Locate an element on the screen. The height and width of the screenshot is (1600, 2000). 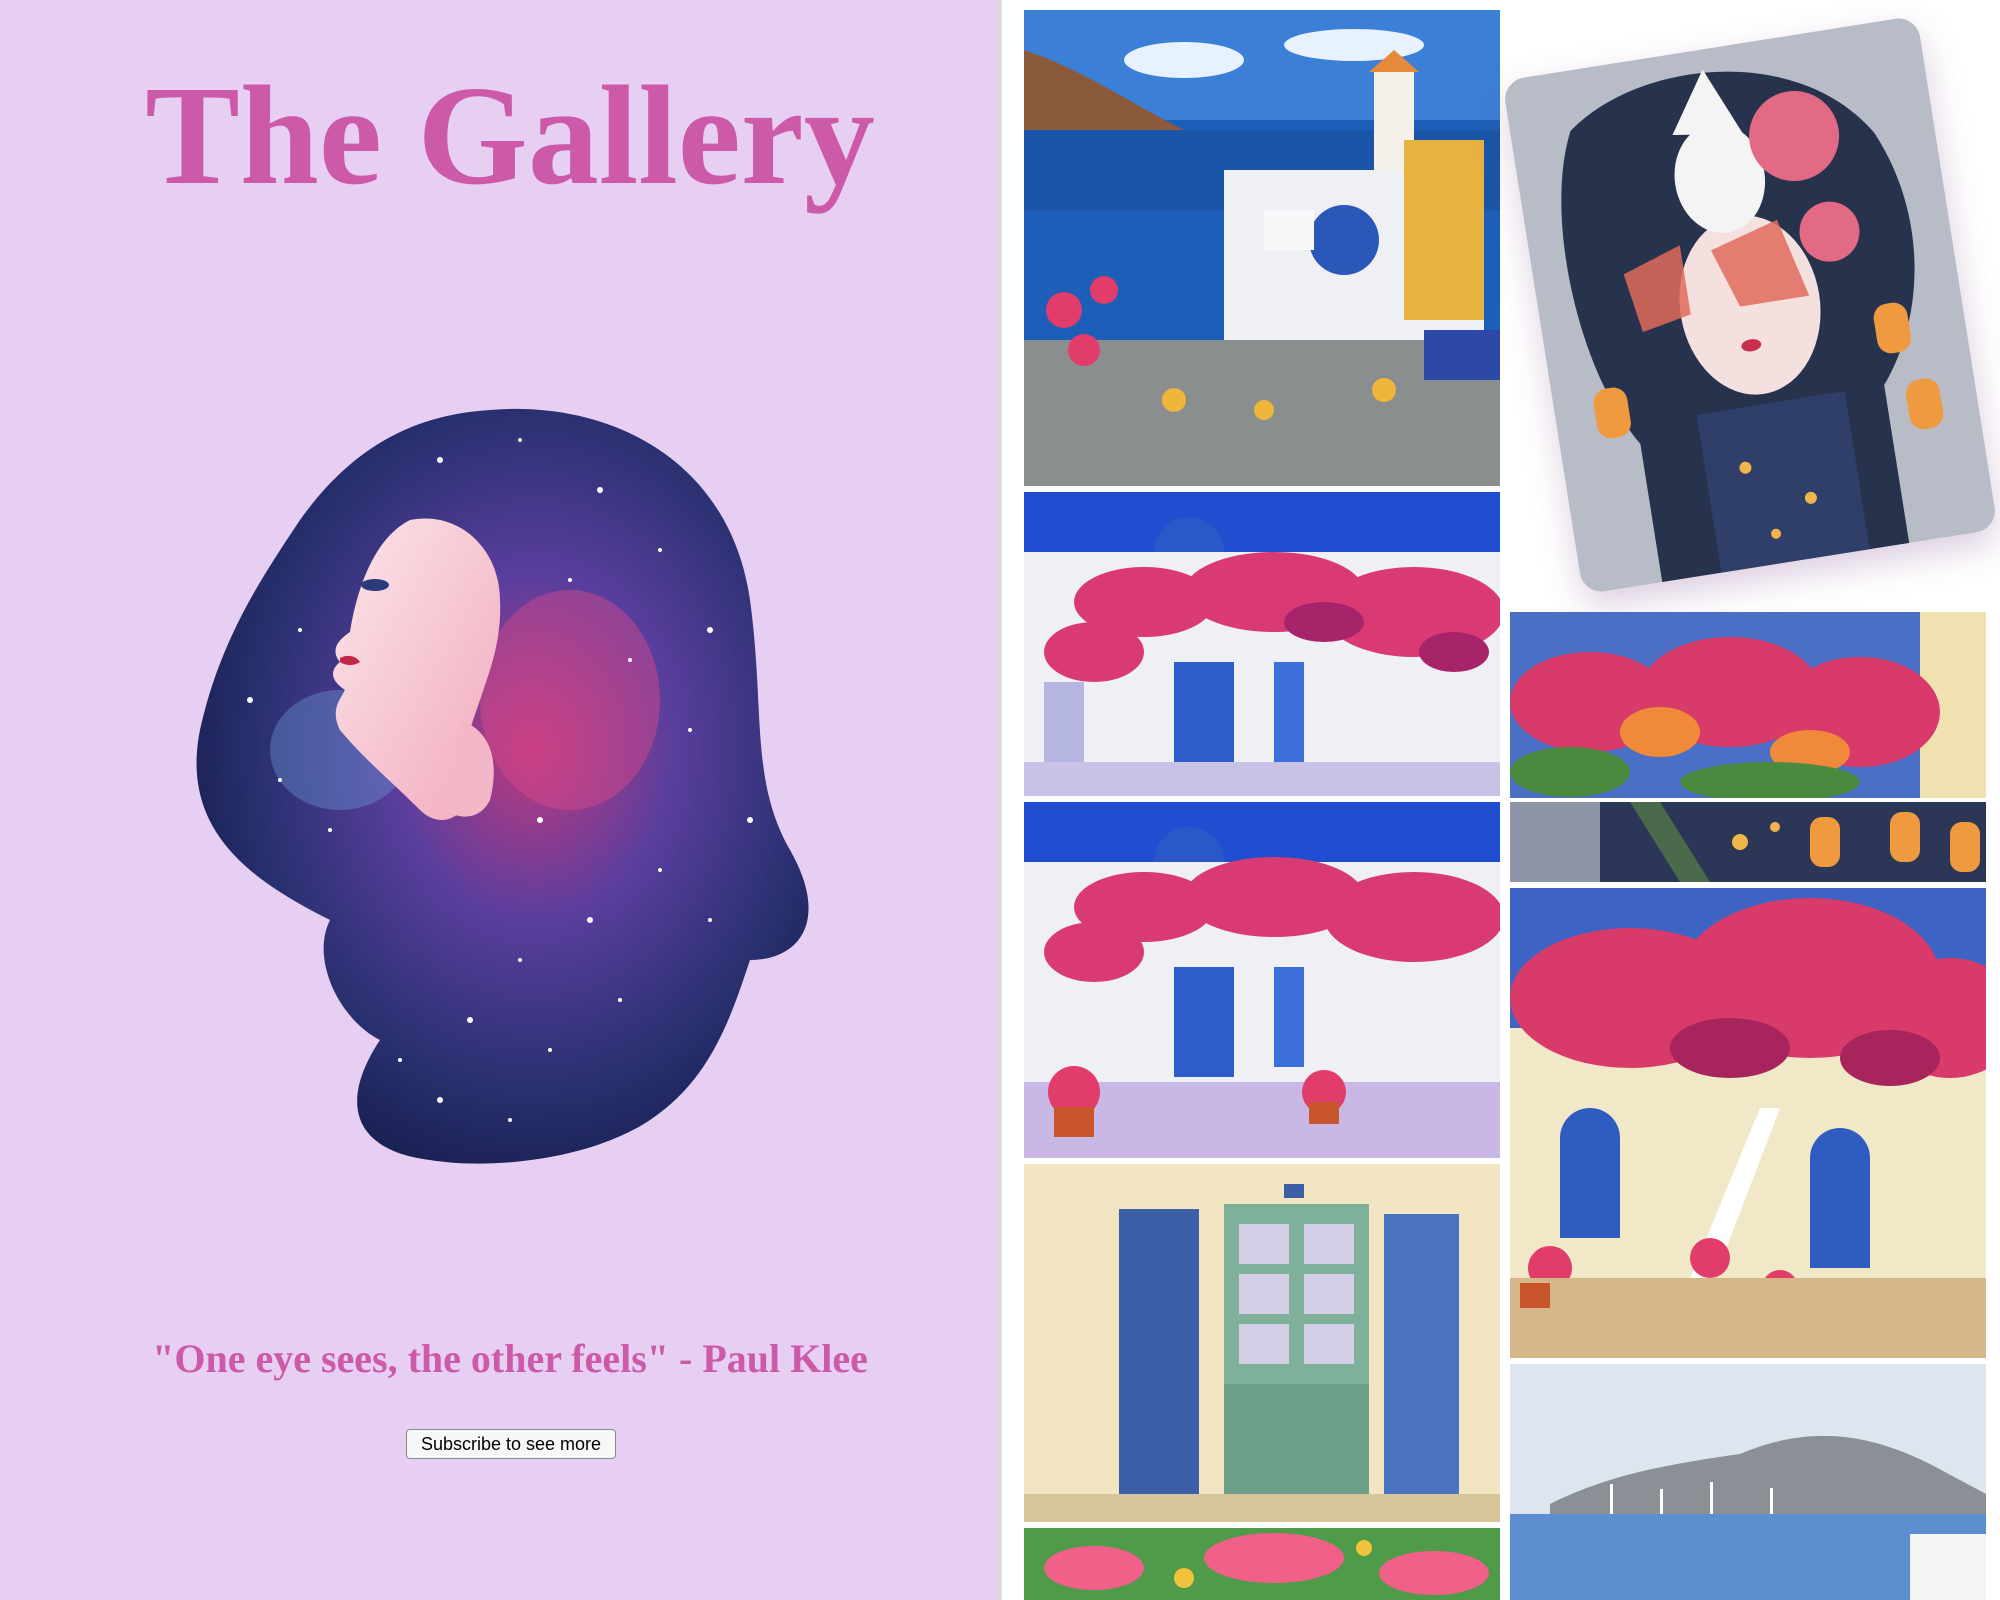
seascape-painting-icon is located at coordinates (1748, 1482).